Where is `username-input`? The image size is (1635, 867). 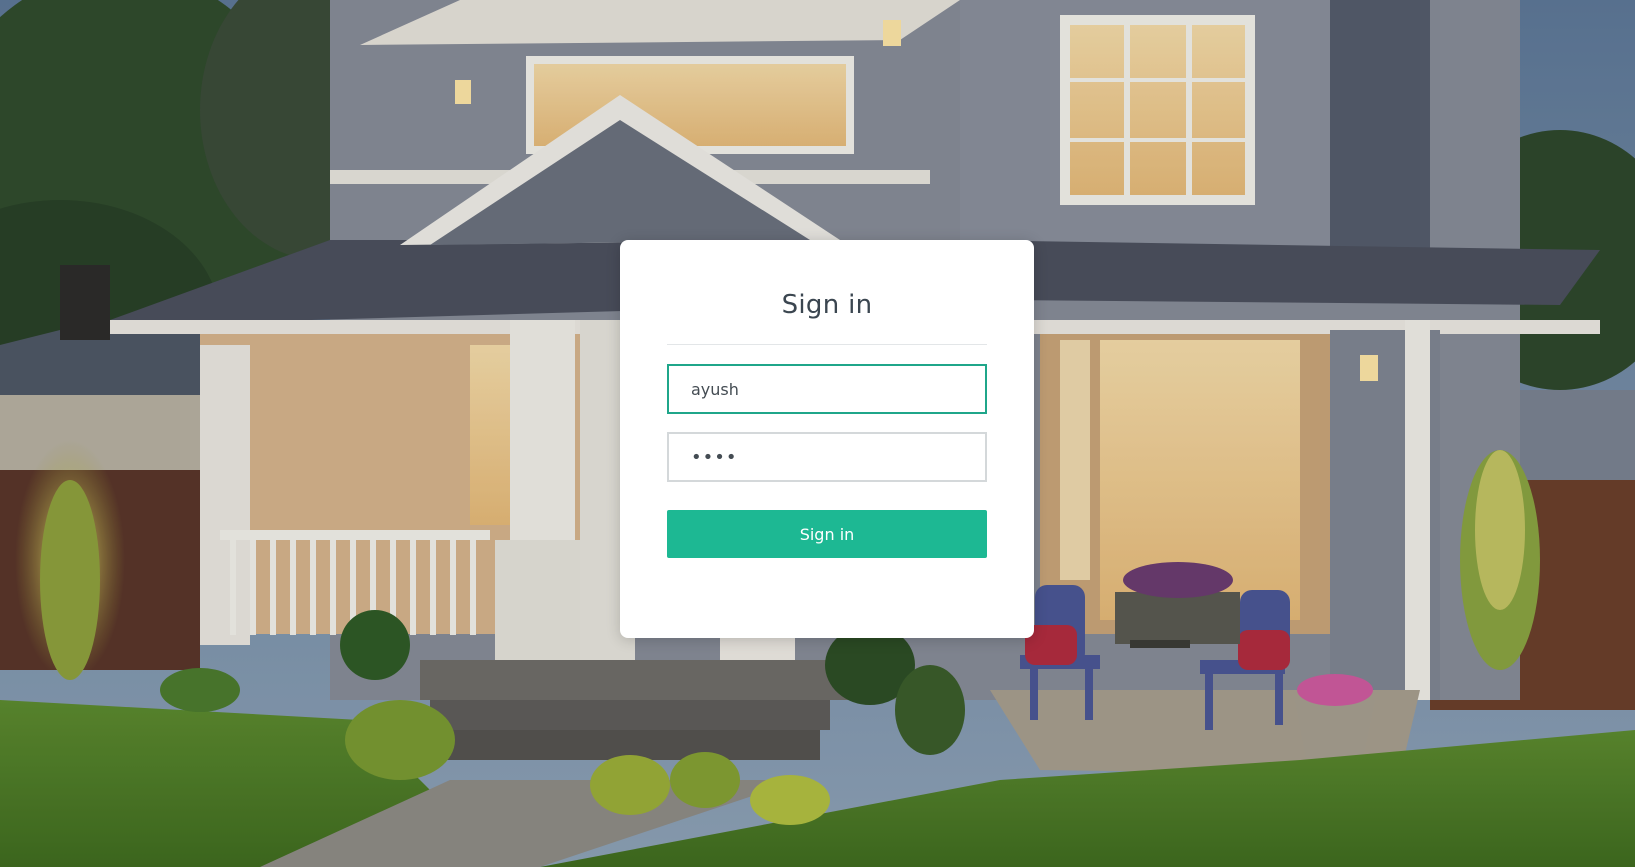
username-input is located at coordinates (827, 389).